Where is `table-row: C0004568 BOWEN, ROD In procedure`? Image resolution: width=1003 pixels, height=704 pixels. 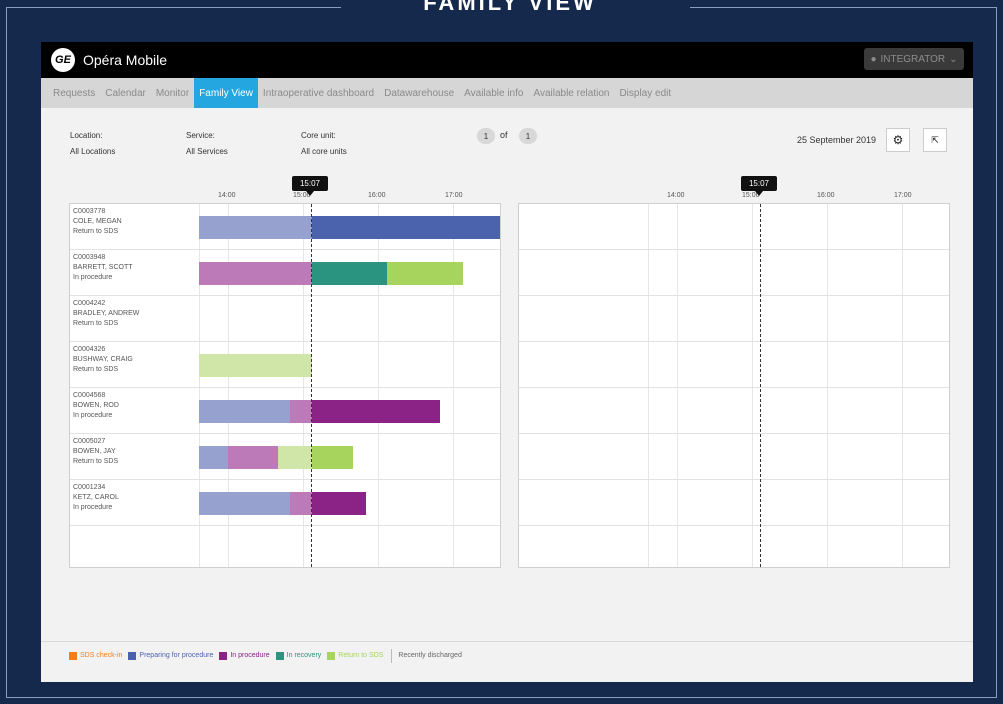
table-row: C0004568 BOWEN, ROD In procedure is located at coordinates (285, 411).